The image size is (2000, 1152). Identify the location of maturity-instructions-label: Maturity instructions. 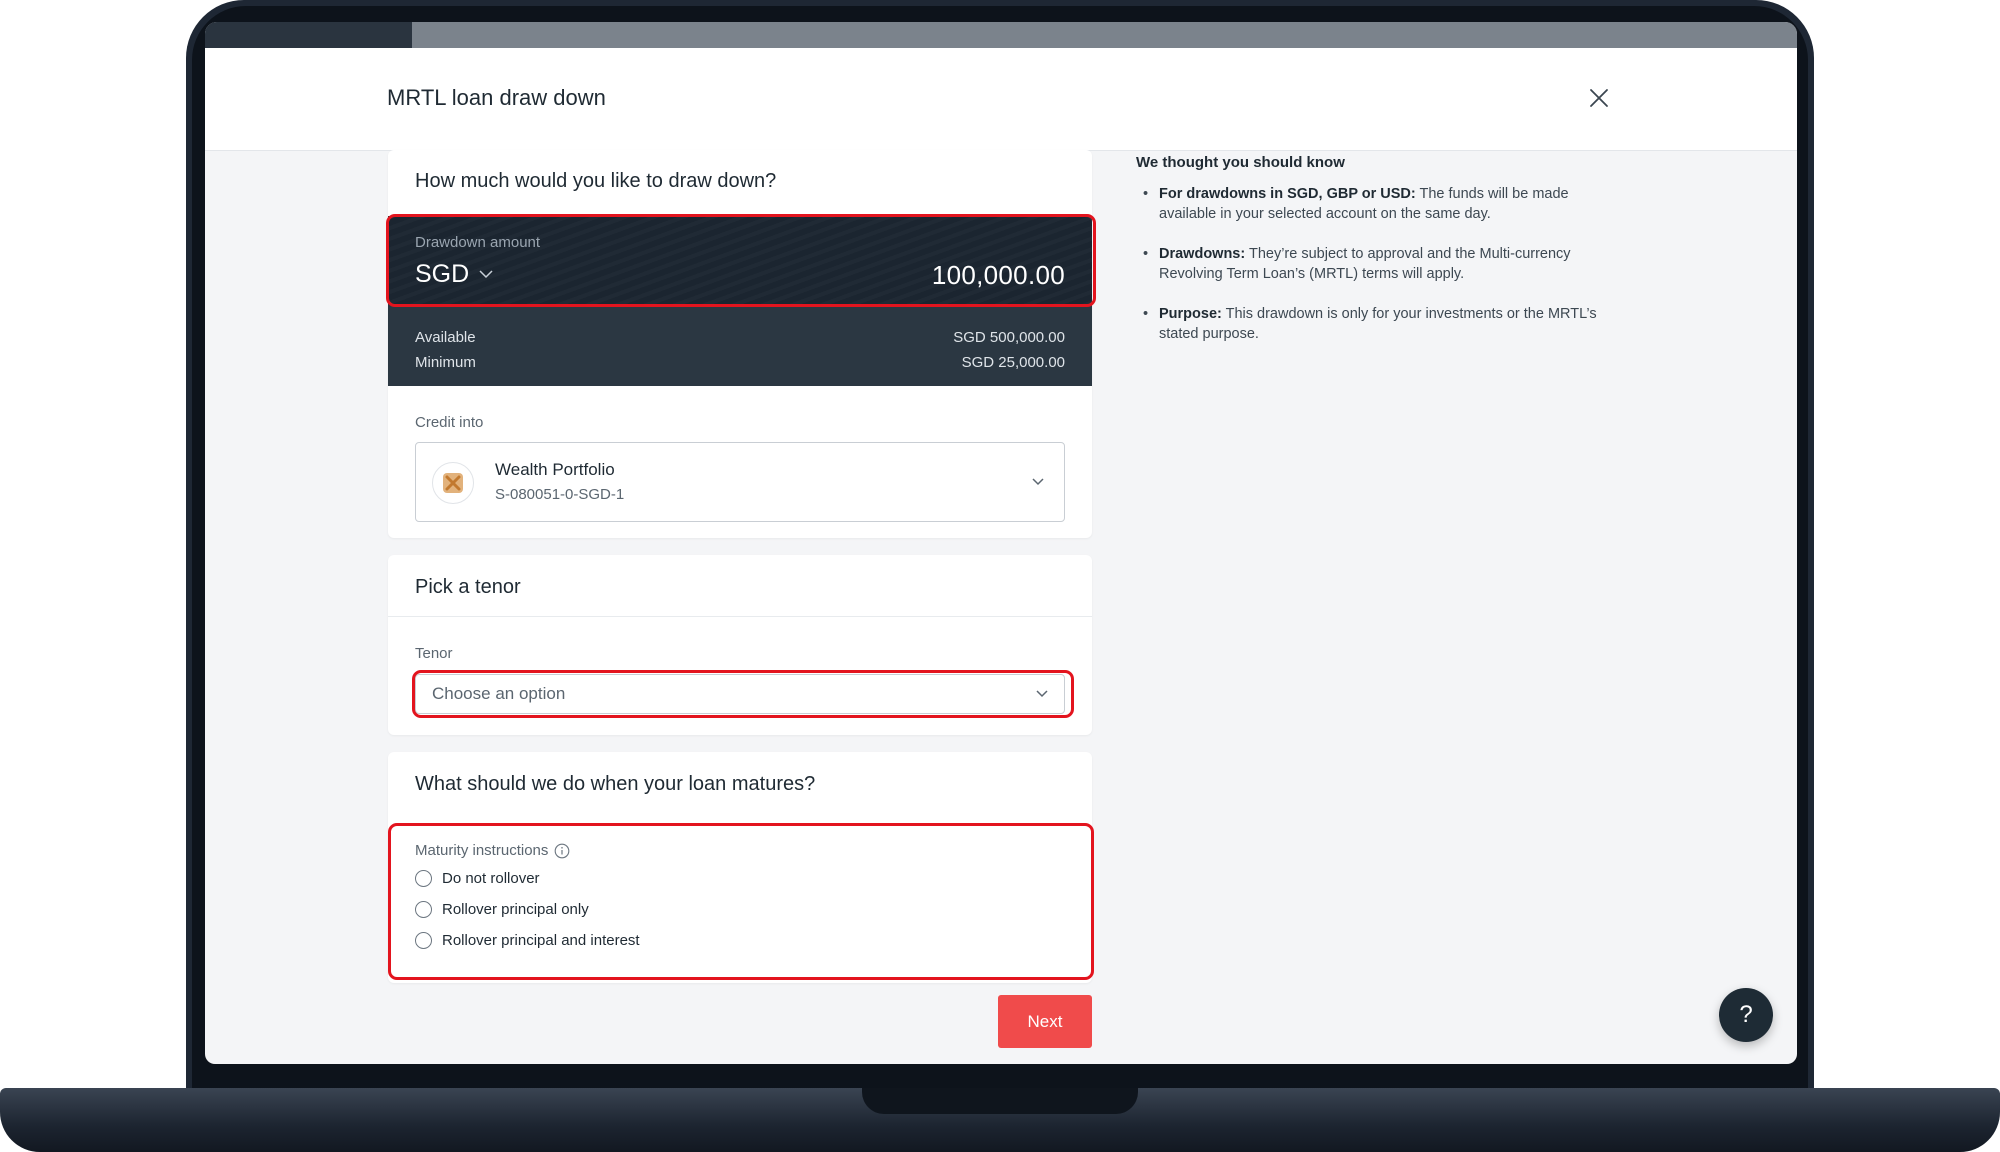
(492, 850).